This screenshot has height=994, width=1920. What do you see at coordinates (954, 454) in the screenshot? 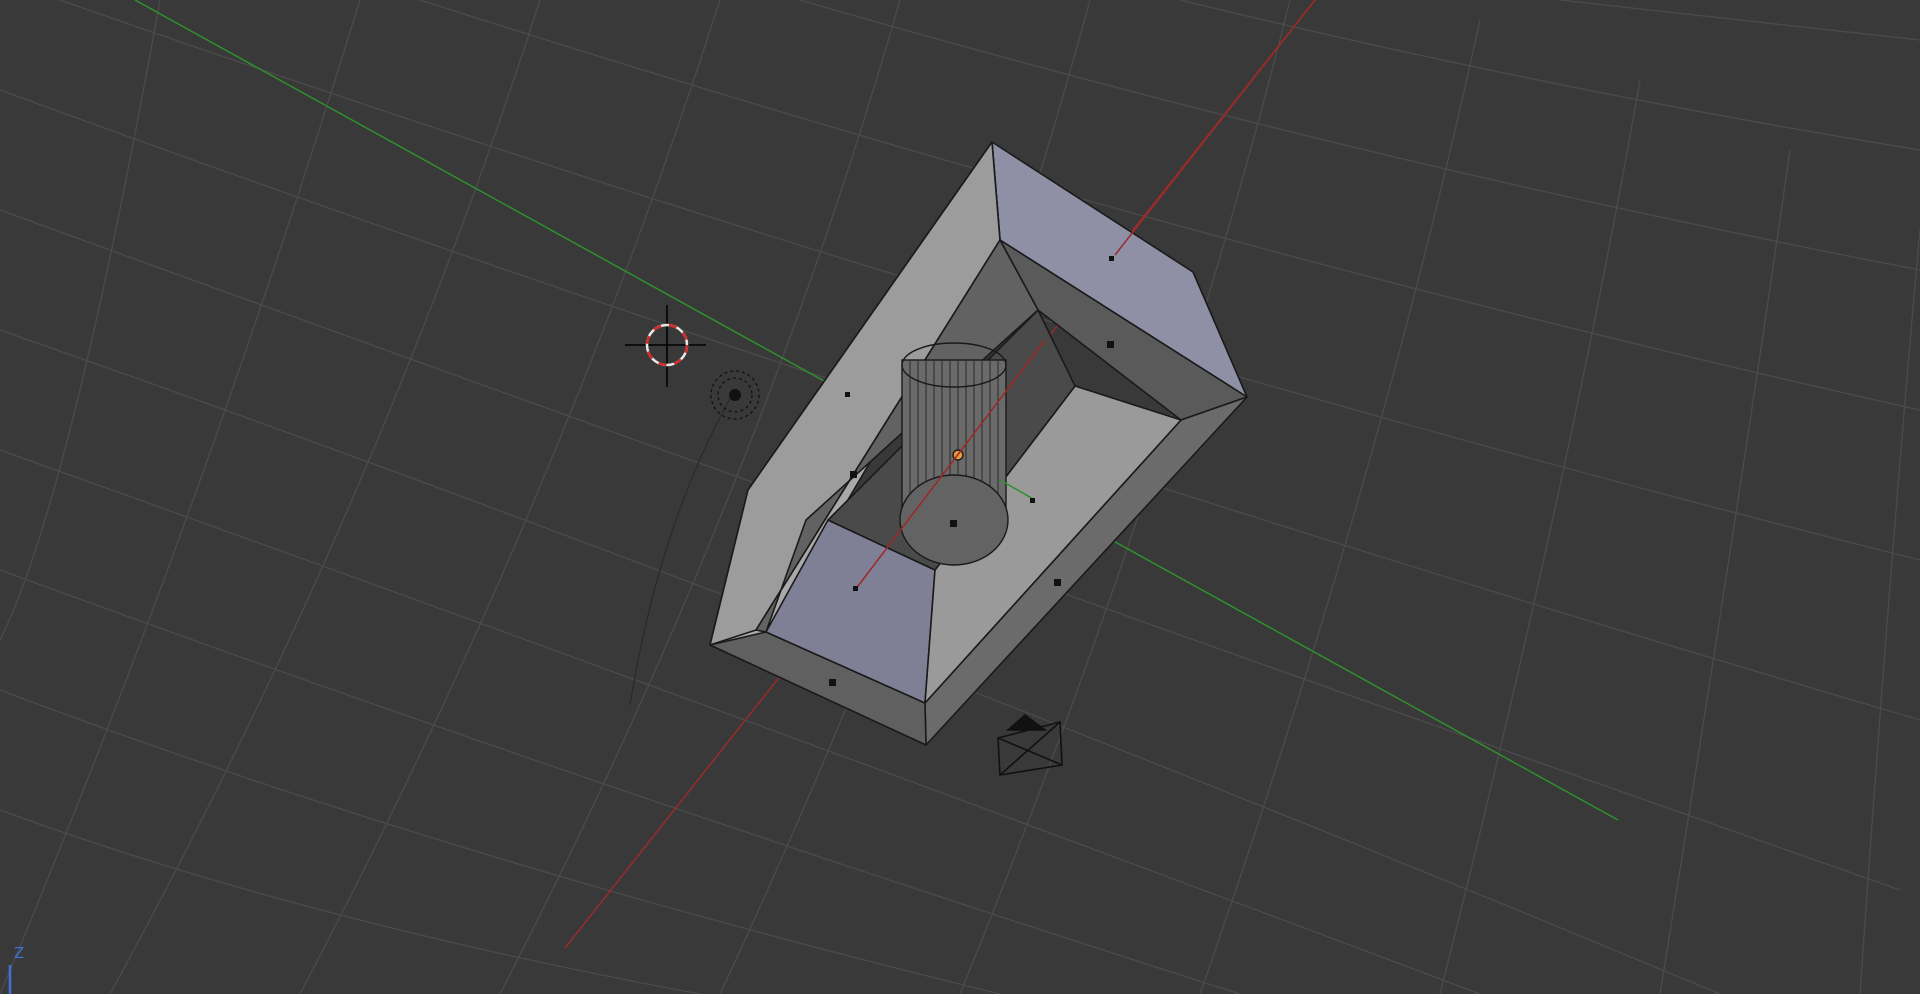
I see `cylinder-mesh` at bounding box center [954, 454].